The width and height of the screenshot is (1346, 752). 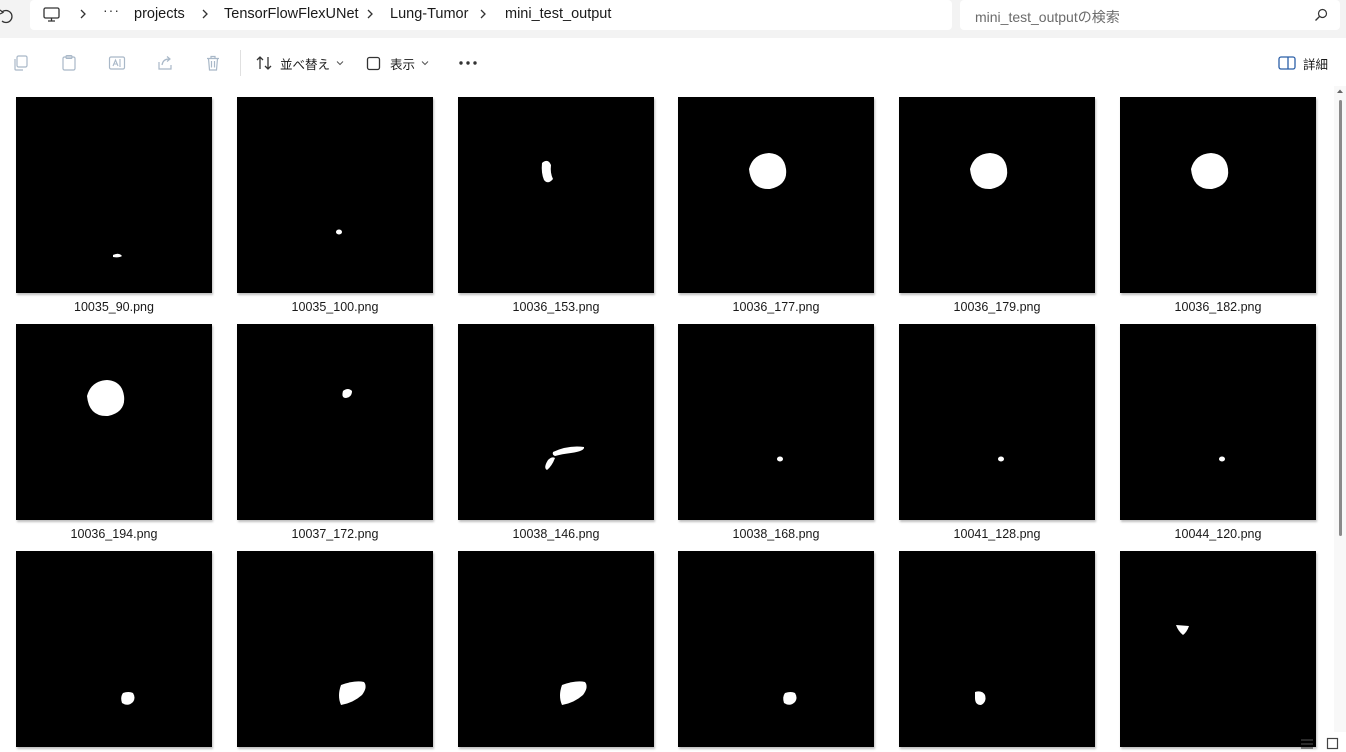 I want to click on file-item: 10036_194.png, so click(x=114, y=432).